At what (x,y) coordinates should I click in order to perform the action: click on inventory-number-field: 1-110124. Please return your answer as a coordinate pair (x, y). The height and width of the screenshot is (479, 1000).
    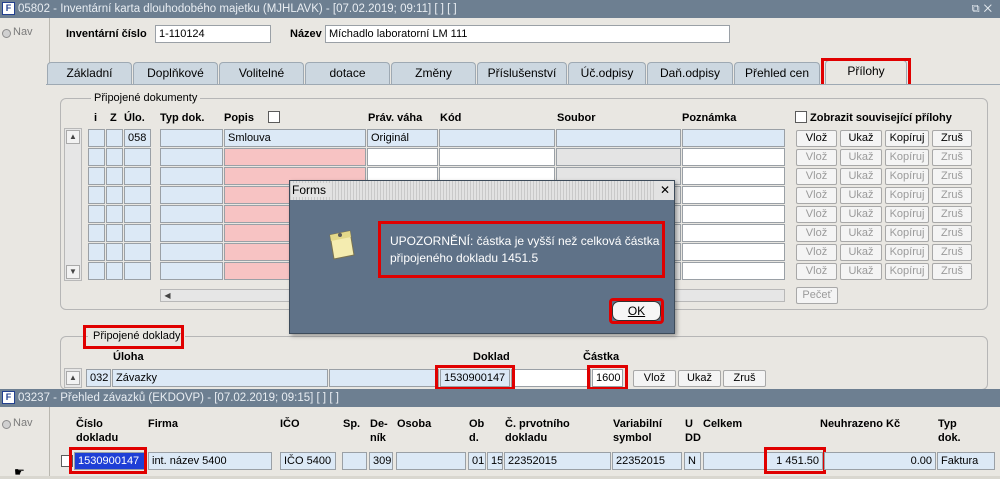
    Looking at the image, I should click on (213, 34).